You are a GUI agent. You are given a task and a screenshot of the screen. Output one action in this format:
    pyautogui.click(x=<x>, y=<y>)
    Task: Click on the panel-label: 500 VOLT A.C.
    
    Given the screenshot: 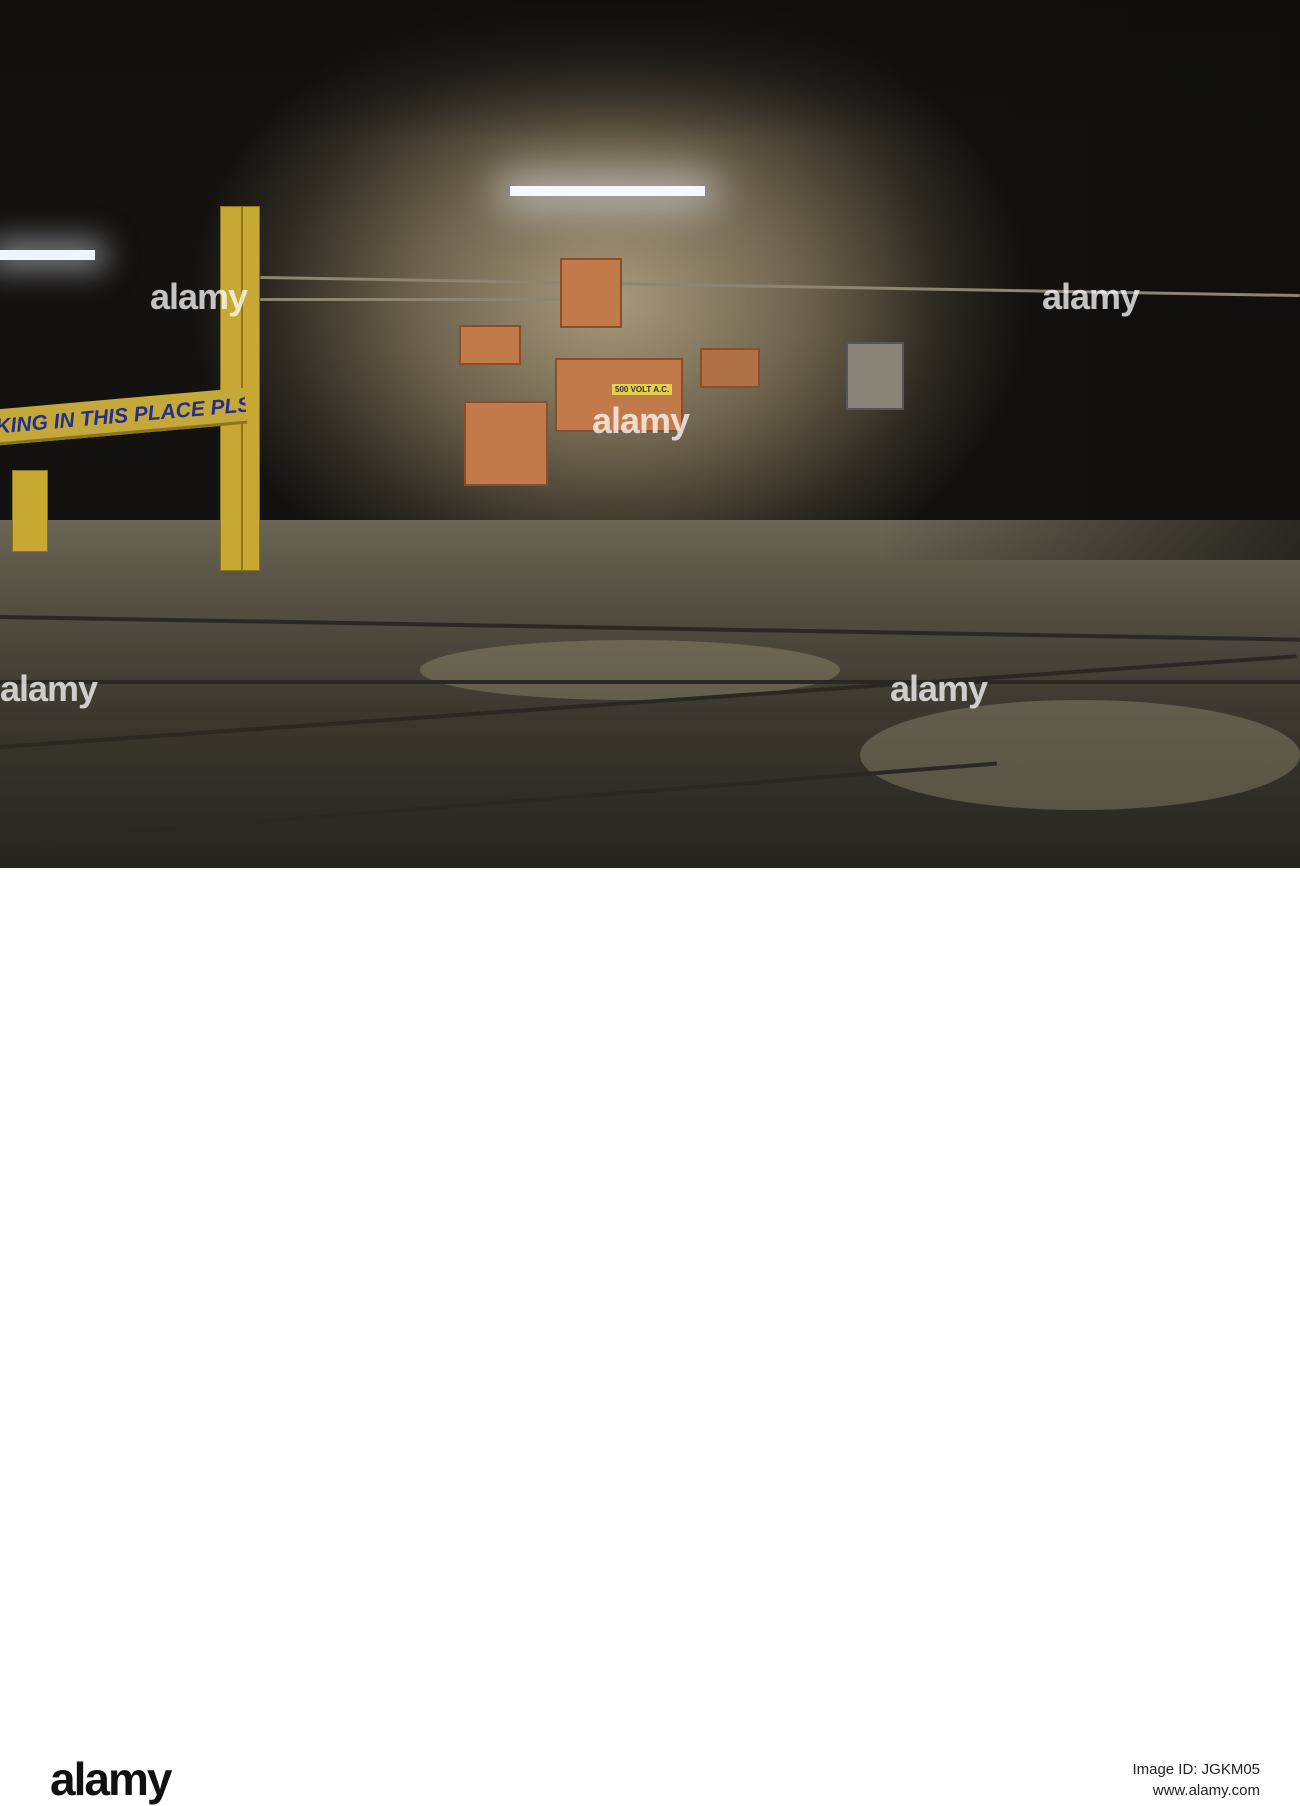 What is the action you would take?
    pyautogui.click(x=642, y=389)
    